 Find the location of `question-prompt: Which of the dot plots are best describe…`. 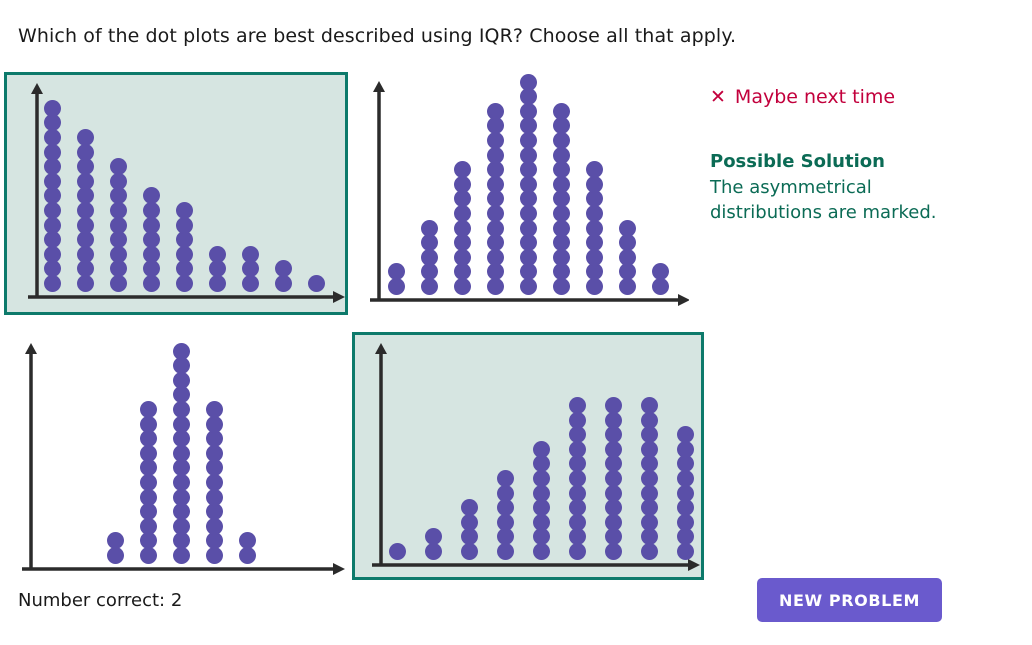

question-prompt: Which of the dot plots are best describe… is located at coordinates (377, 36).